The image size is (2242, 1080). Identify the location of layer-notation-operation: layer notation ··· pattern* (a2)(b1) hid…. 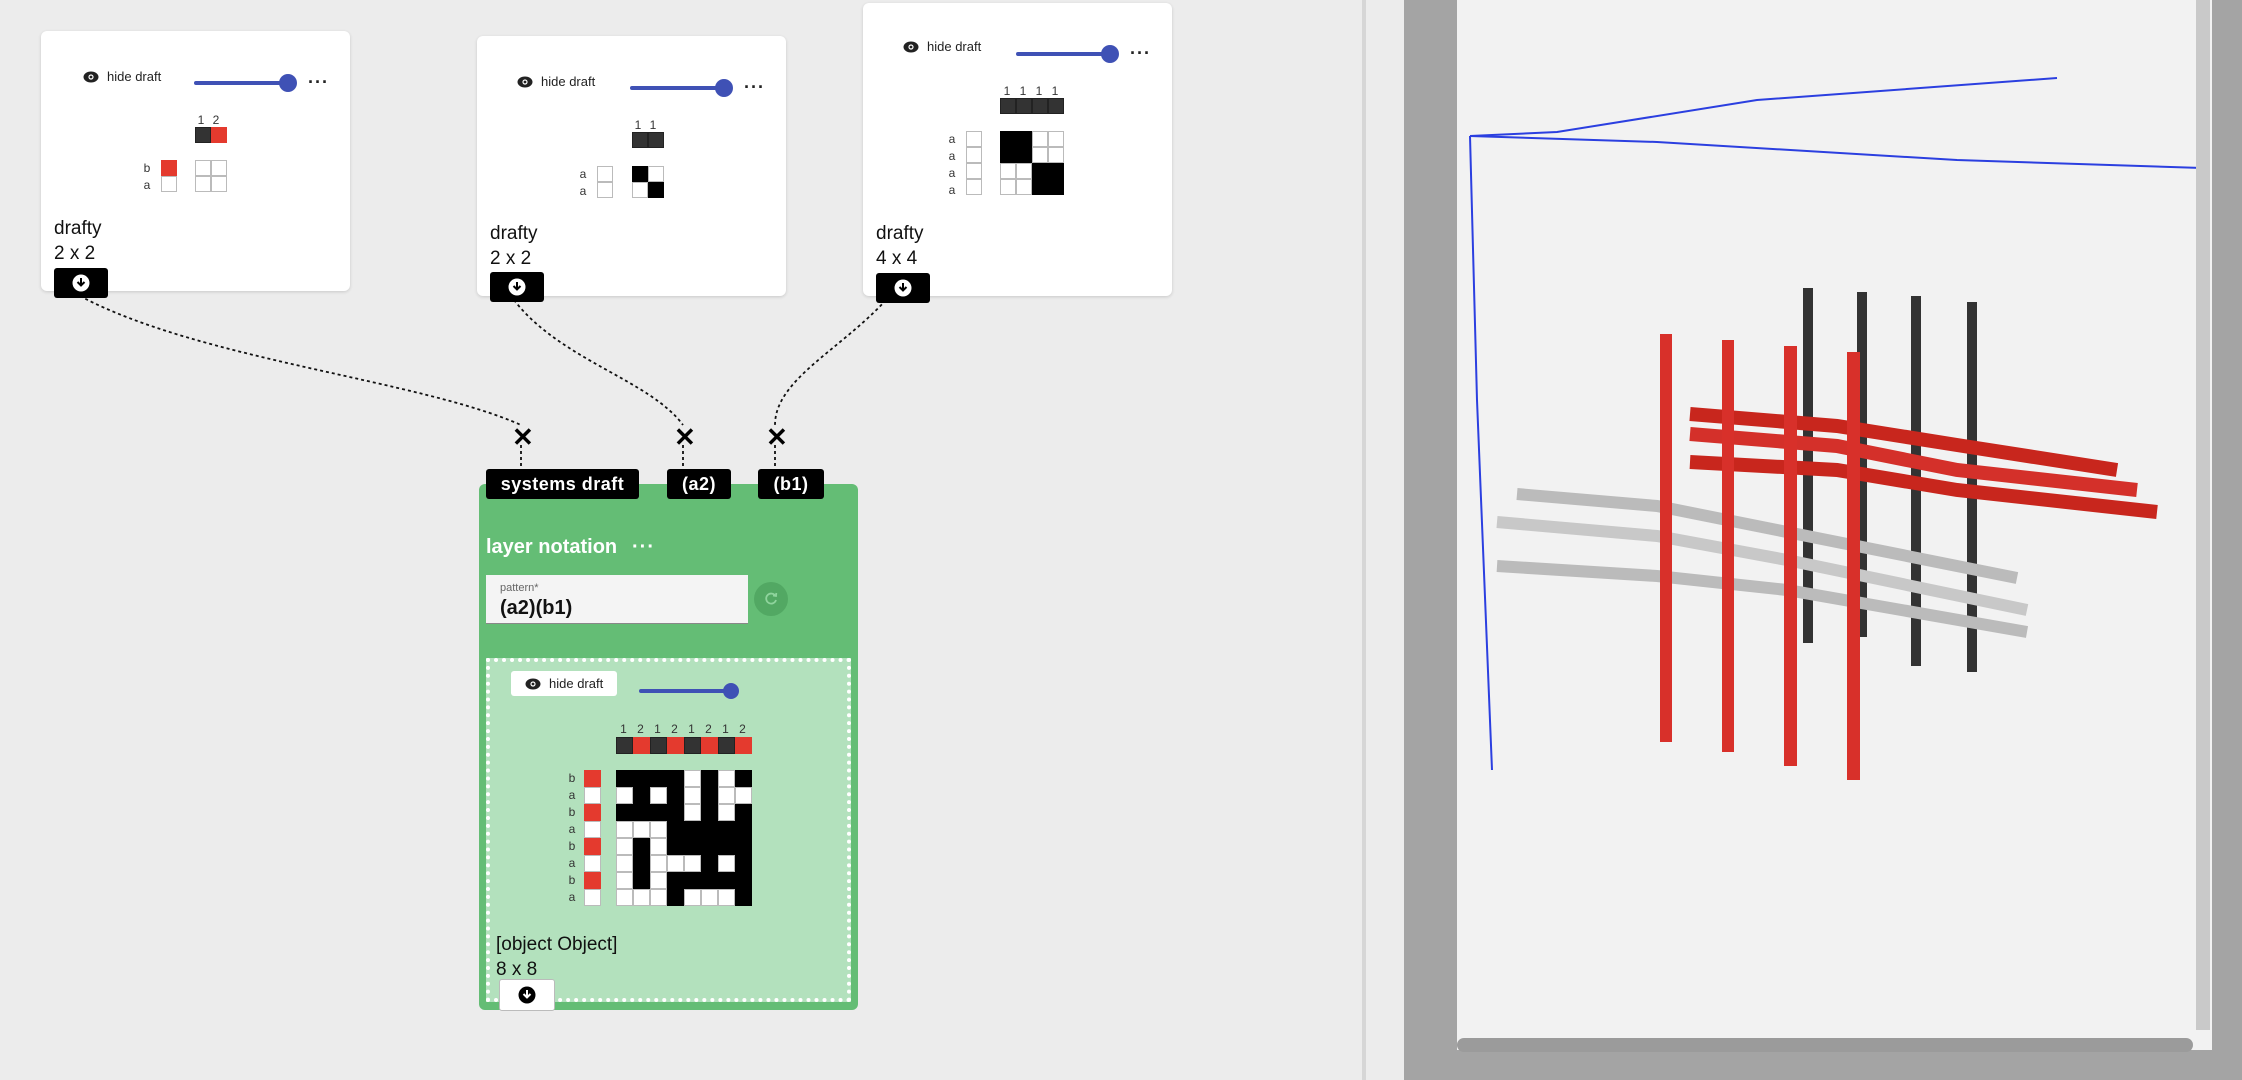
(668, 747).